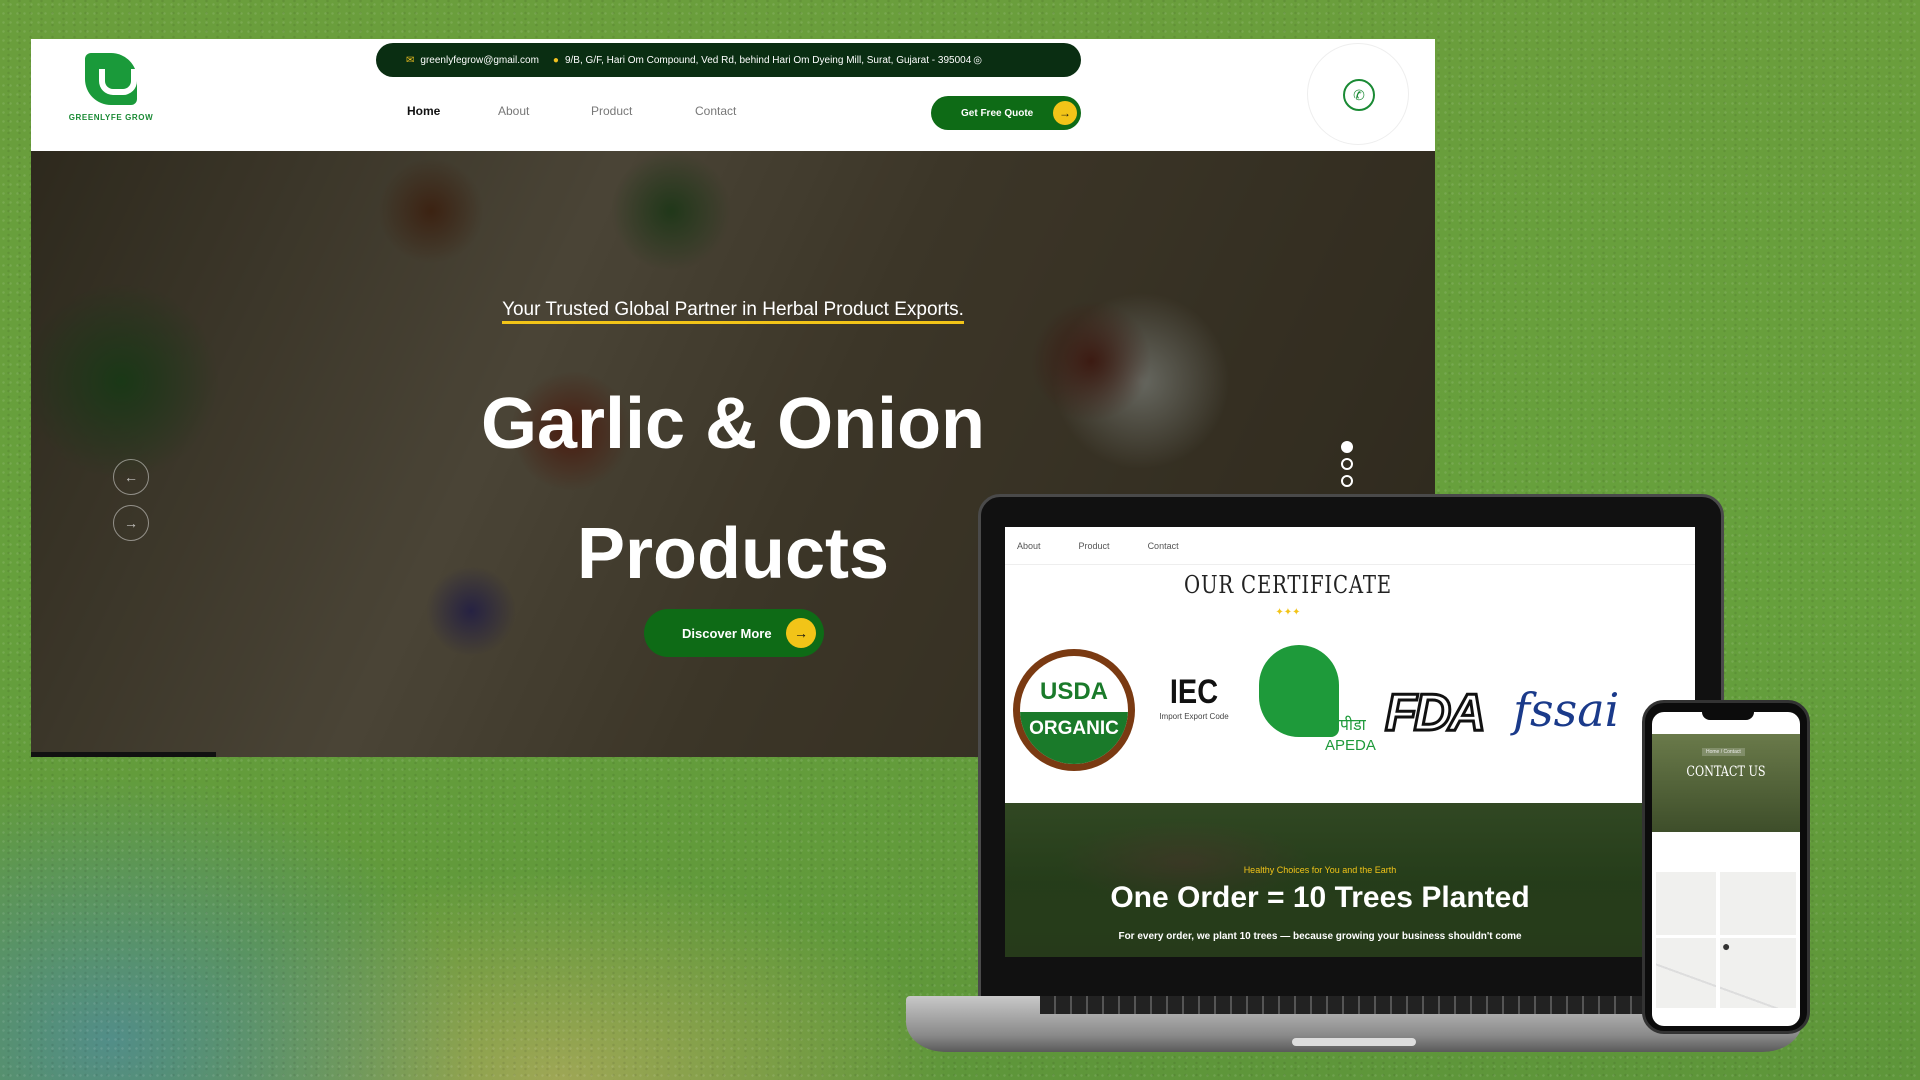 The height and width of the screenshot is (1080, 1920). What do you see at coordinates (1354, 1042) in the screenshot?
I see `laptop-trackpad` at bounding box center [1354, 1042].